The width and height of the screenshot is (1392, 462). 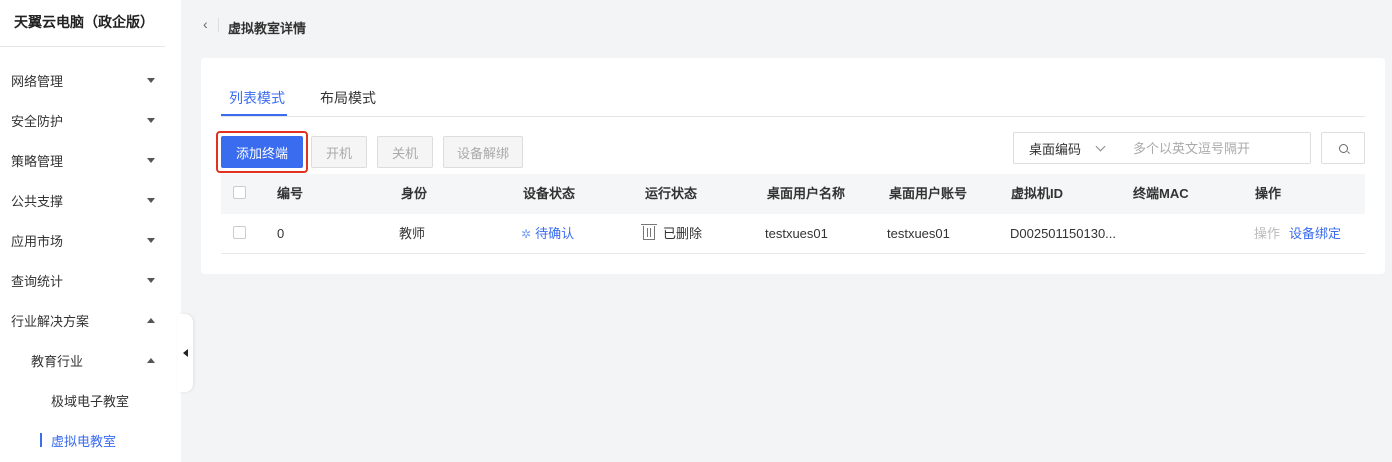 What do you see at coordinates (254, 115) in the screenshot?
I see `active-tab-indicator` at bounding box center [254, 115].